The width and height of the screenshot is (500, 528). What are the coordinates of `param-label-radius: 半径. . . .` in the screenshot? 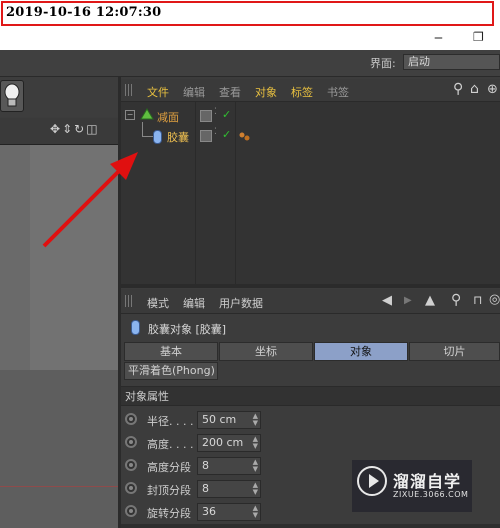 It's located at (170, 421).